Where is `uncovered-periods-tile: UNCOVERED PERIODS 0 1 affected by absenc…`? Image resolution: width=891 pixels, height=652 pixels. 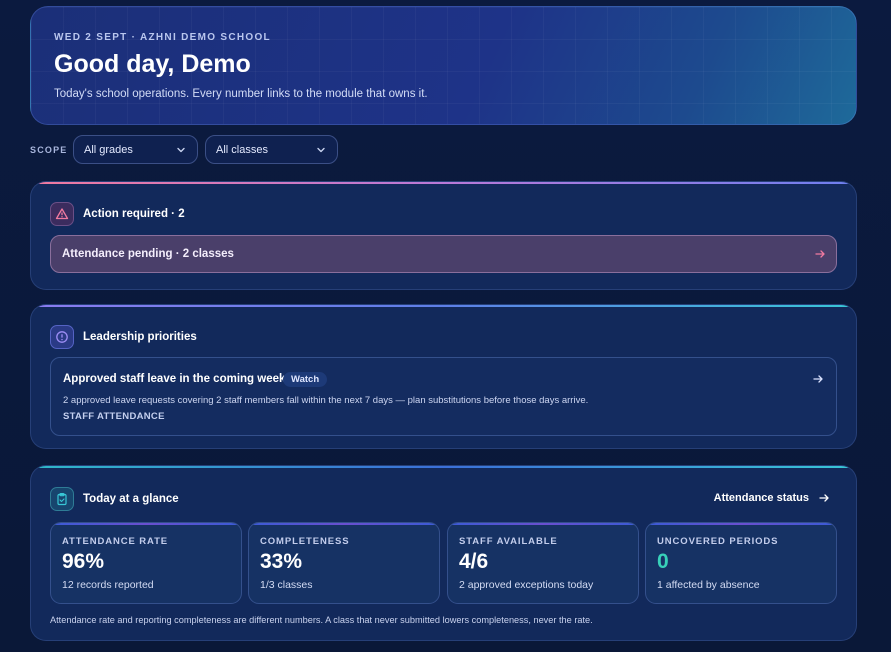
uncovered-periods-tile: UNCOVERED PERIODS 0 1 affected by absenc… is located at coordinates (741, 563).